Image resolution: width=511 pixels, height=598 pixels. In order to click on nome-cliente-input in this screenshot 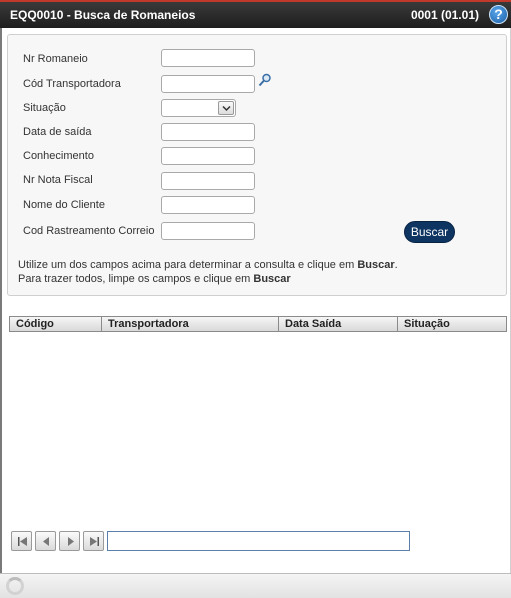, I will do `click(208, 205)`.